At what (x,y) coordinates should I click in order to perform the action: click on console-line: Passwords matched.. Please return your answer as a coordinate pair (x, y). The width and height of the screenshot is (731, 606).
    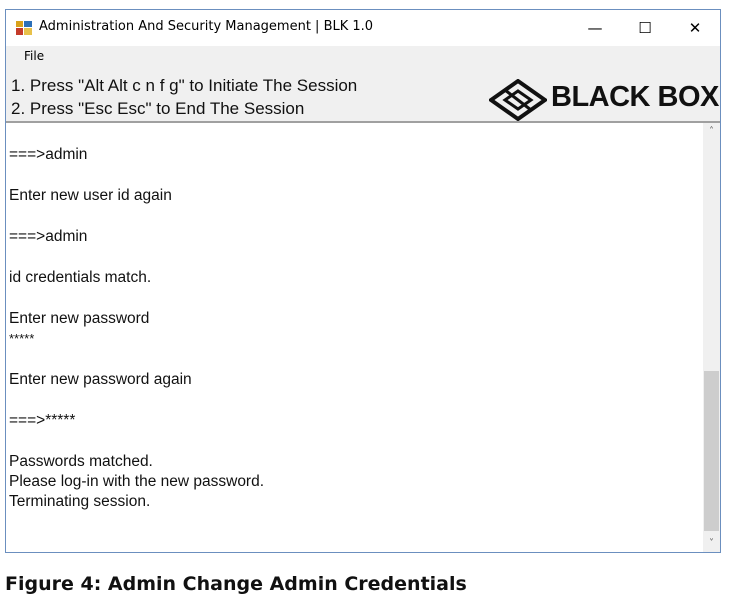
    Looking at the image, I should click on (81, 461).